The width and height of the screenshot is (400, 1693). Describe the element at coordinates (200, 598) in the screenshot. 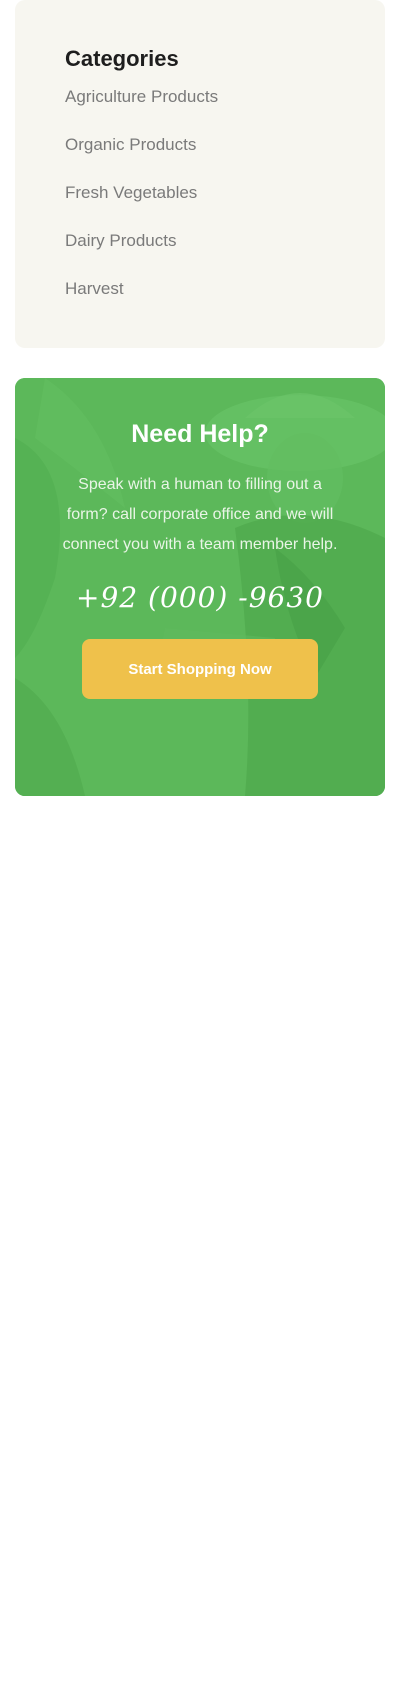

I see `phone-number: +92 (000) -9630` at that location.